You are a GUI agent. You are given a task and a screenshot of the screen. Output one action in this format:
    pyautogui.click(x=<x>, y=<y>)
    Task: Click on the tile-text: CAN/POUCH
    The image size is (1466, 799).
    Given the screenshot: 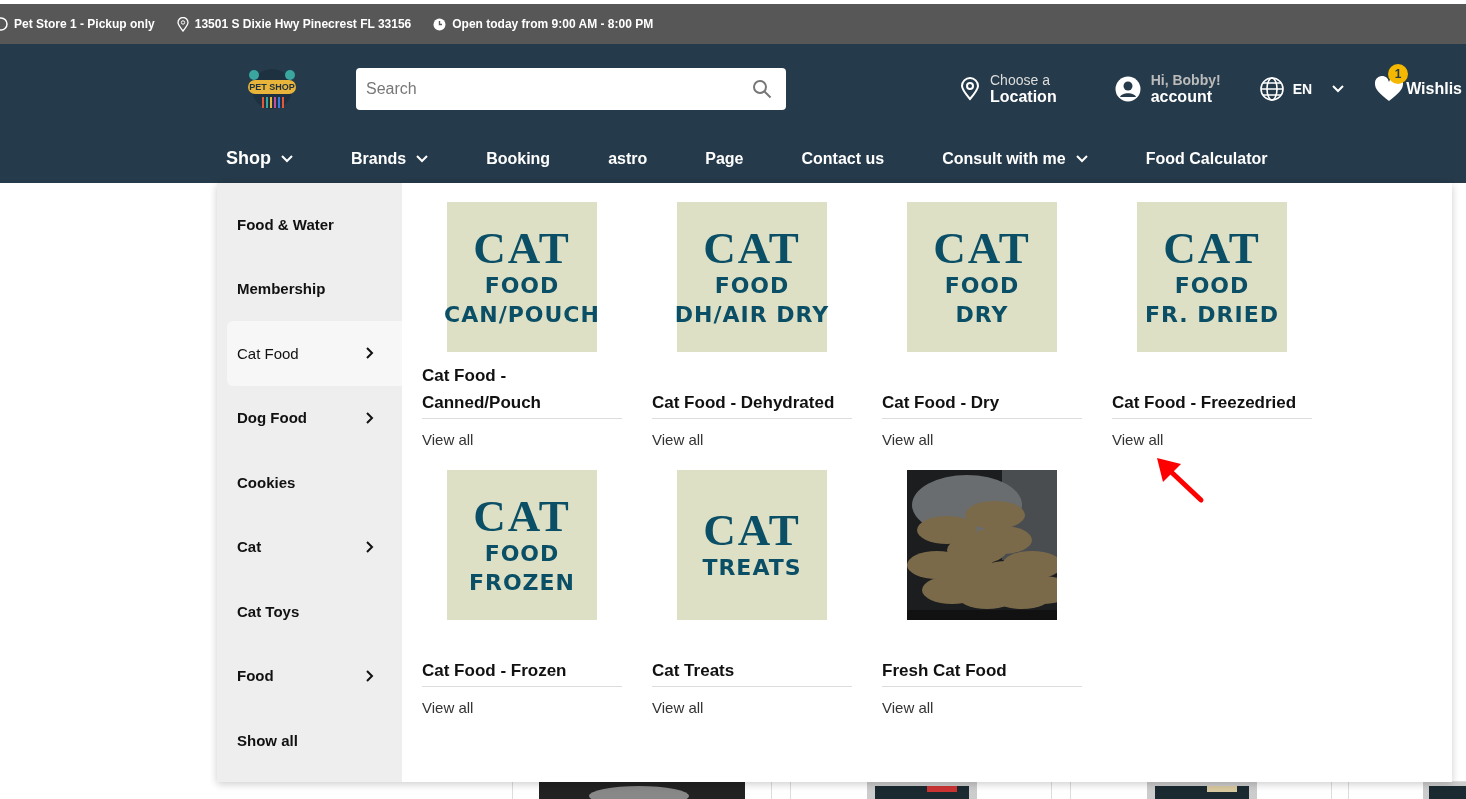 What is the action you would take?
    pyautogui.click(x=522, y=314)
    